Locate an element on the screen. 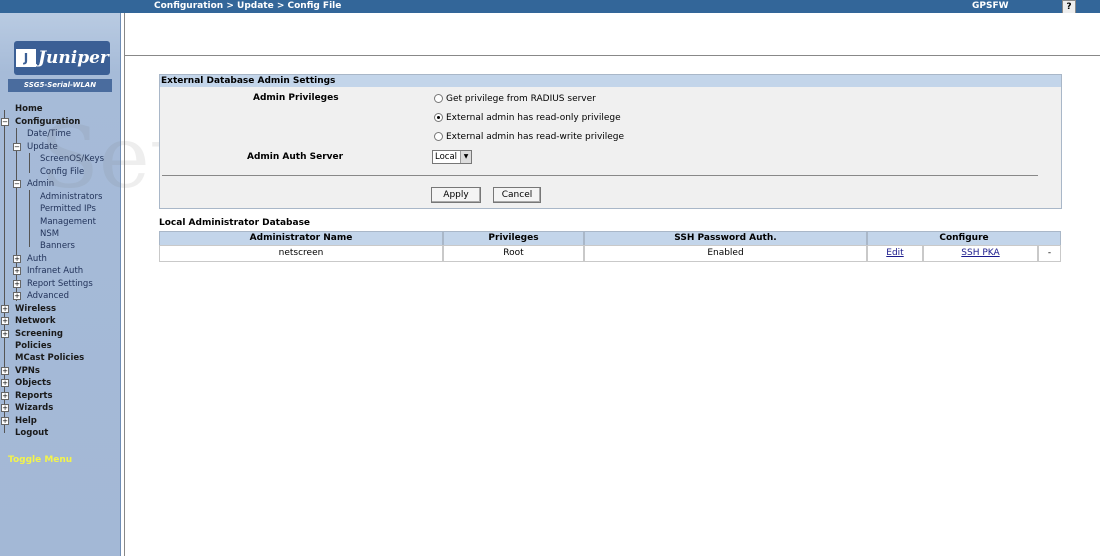 This screenshot has width=1100, height=556. local-admin-db-title: Local Administrator Database is located at coordinates (235, 223).